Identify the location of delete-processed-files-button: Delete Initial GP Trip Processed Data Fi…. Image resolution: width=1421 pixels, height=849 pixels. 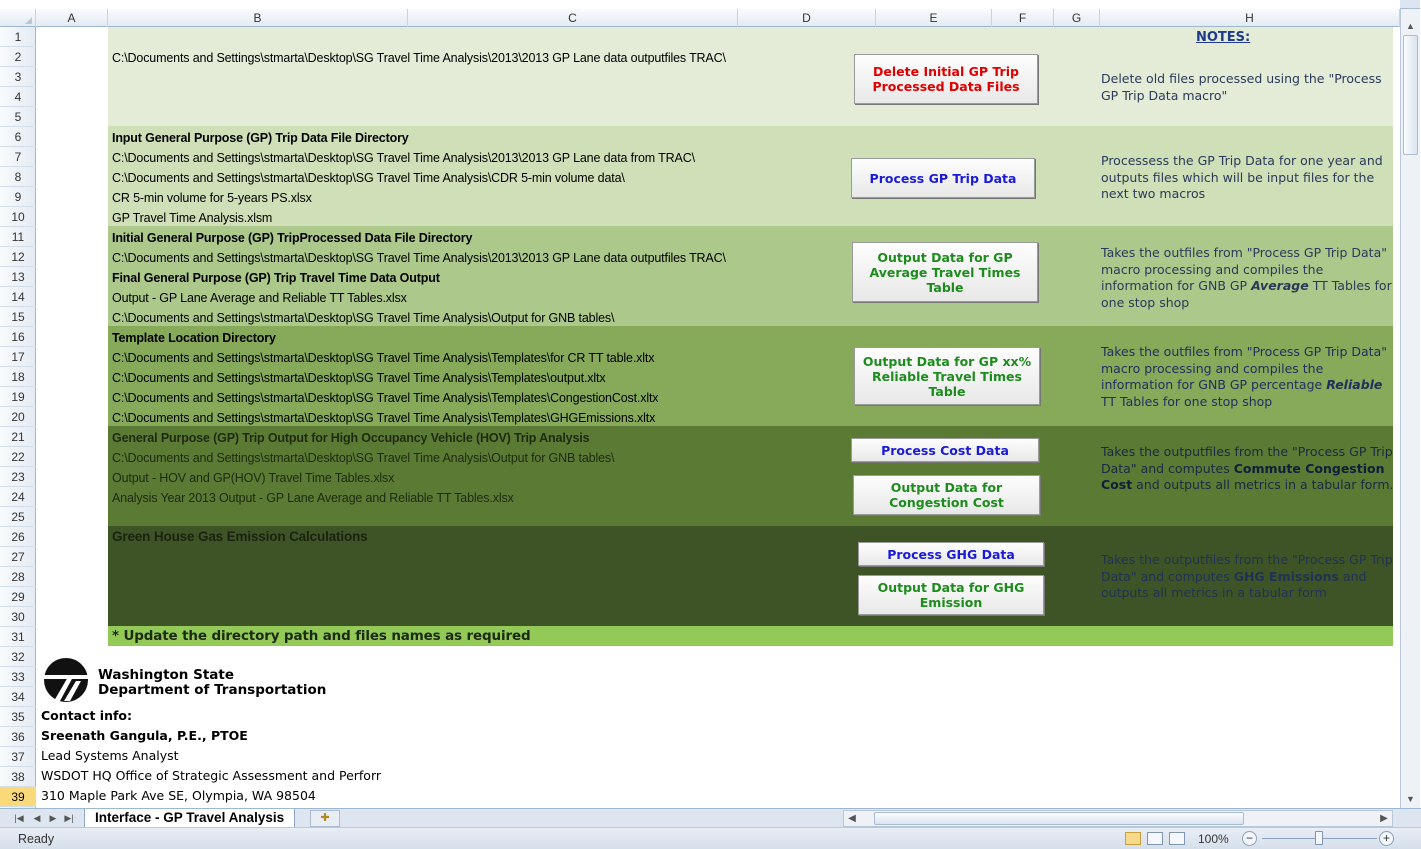
(946, 79).